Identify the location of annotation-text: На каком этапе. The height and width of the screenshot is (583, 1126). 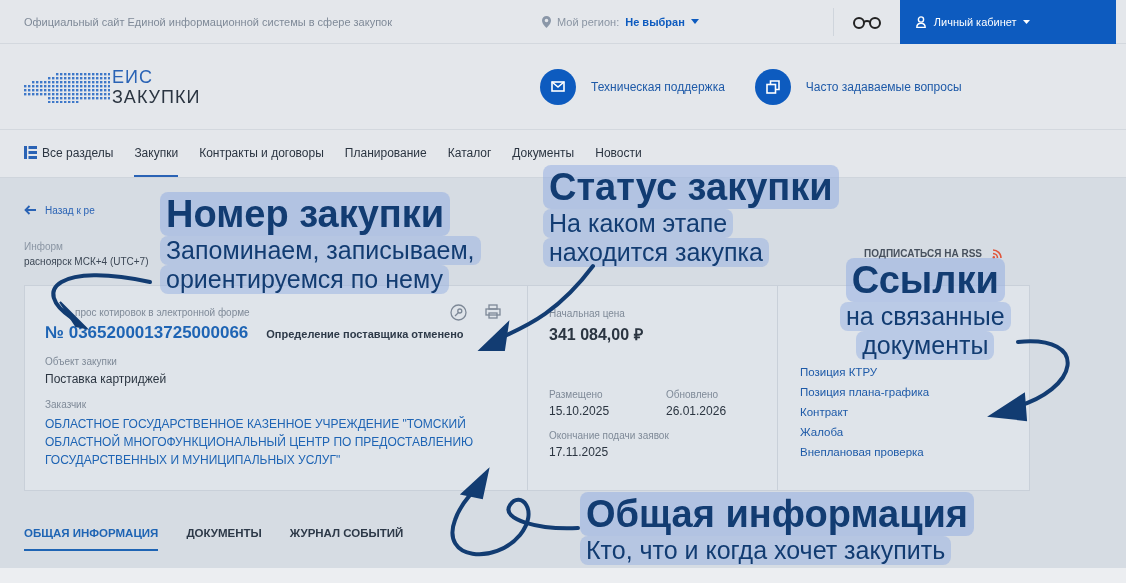
(638, 223).